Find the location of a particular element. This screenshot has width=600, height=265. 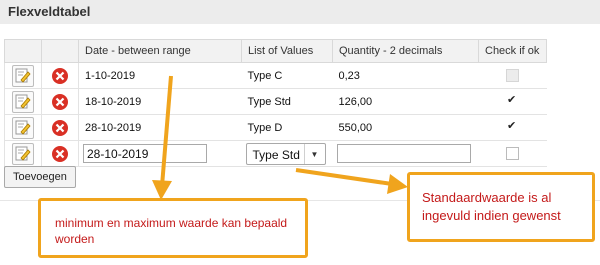

arrowhead-date is located at coordinates (162, 190).